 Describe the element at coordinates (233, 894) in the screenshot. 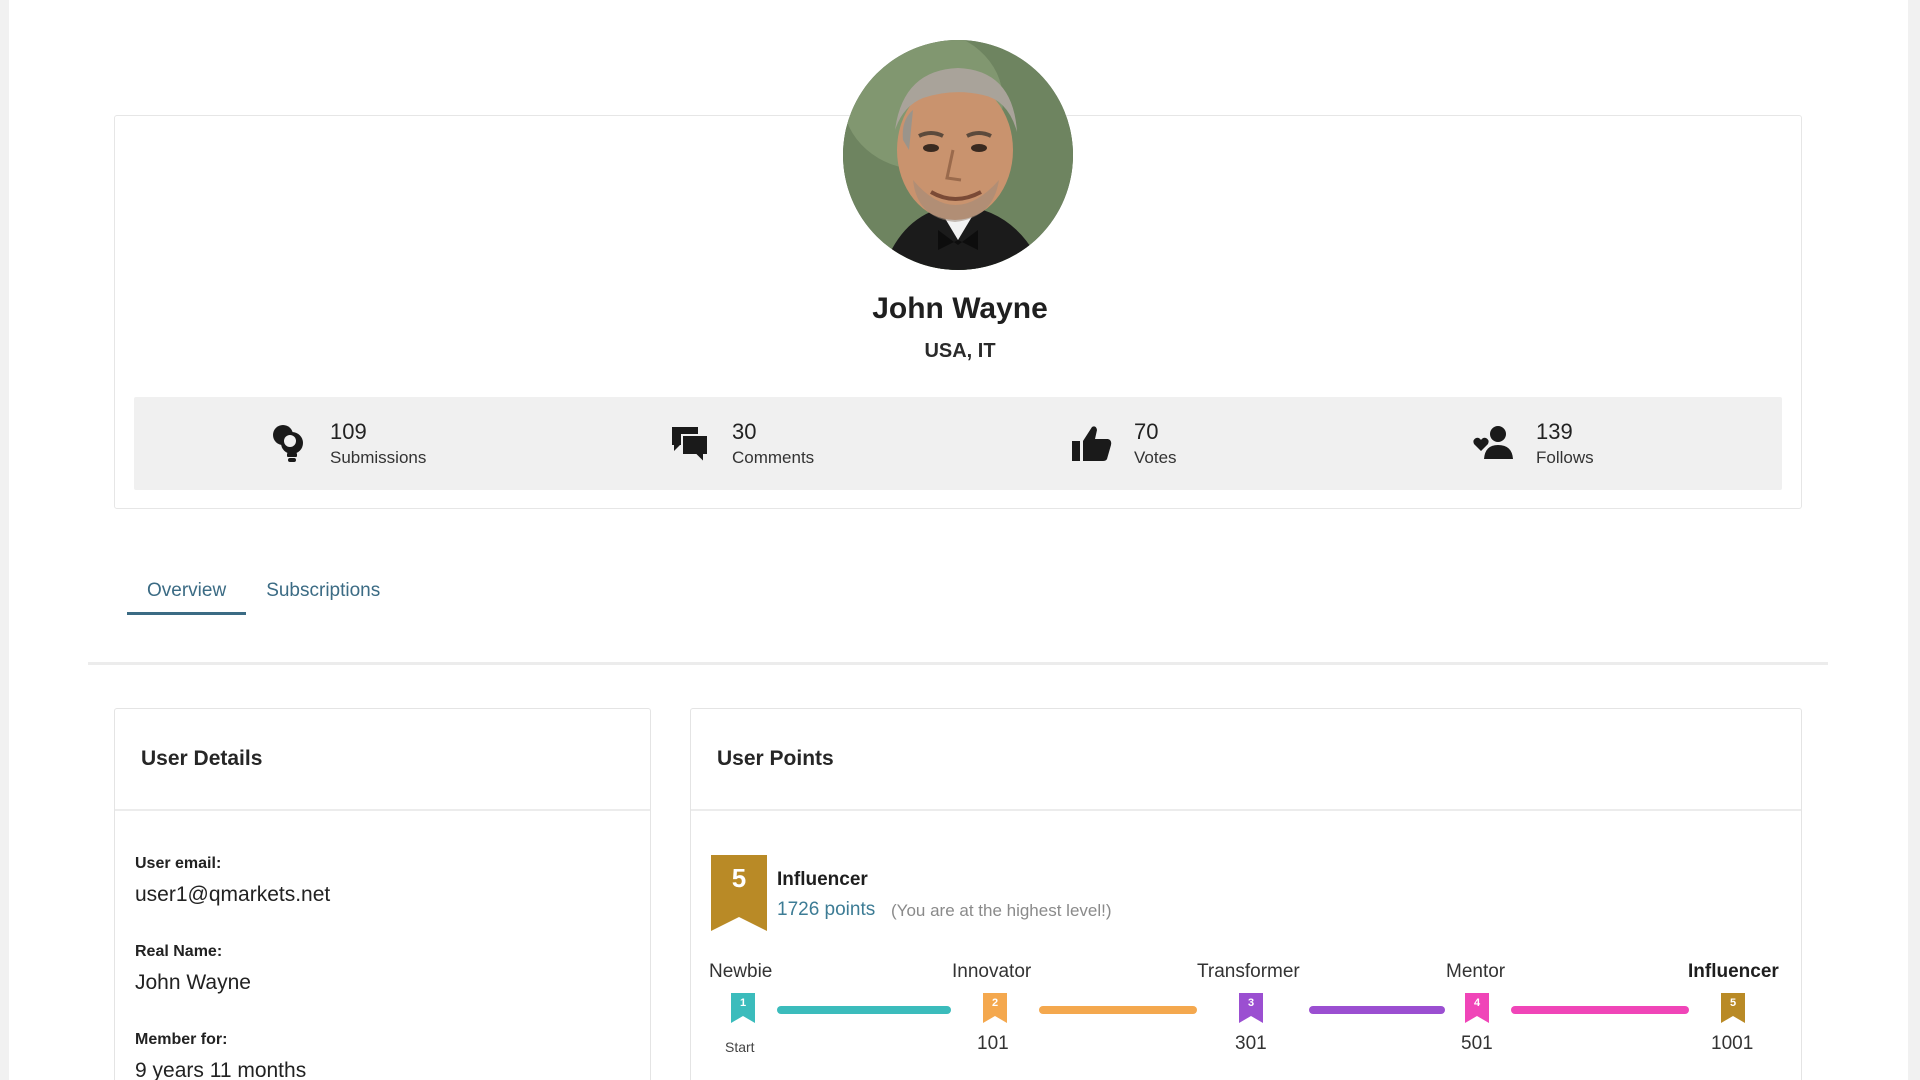

I see `email-value: user1@qmarkets.net` at that location.